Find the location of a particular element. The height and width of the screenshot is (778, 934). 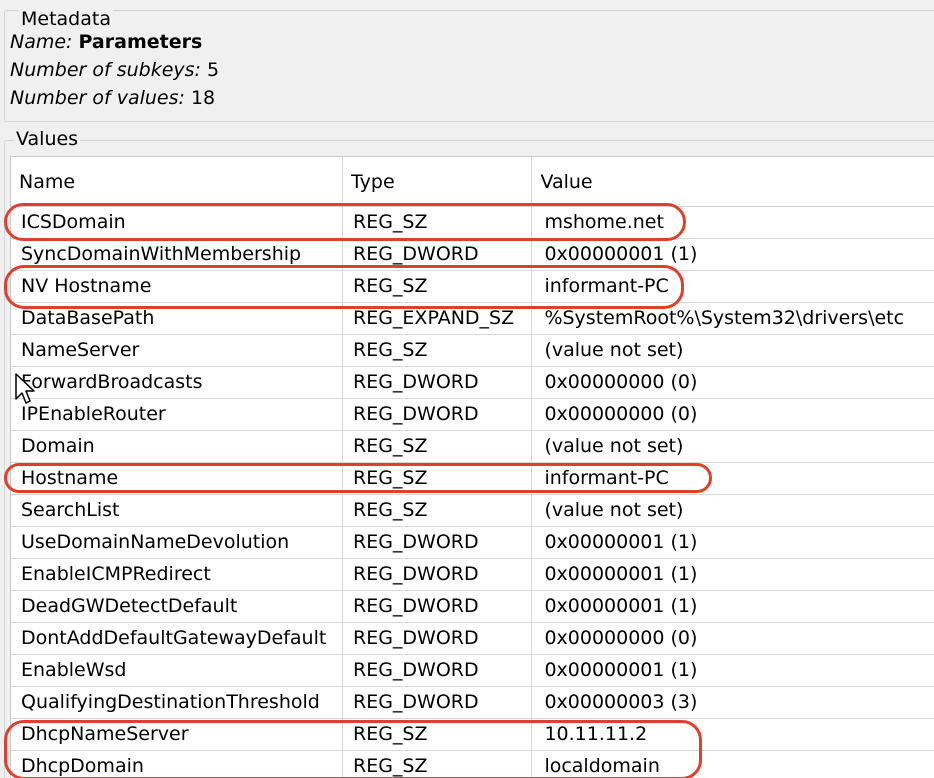

table-row: NV Hostname REG_SZ informant-PC is located at coordinates (472, 286).